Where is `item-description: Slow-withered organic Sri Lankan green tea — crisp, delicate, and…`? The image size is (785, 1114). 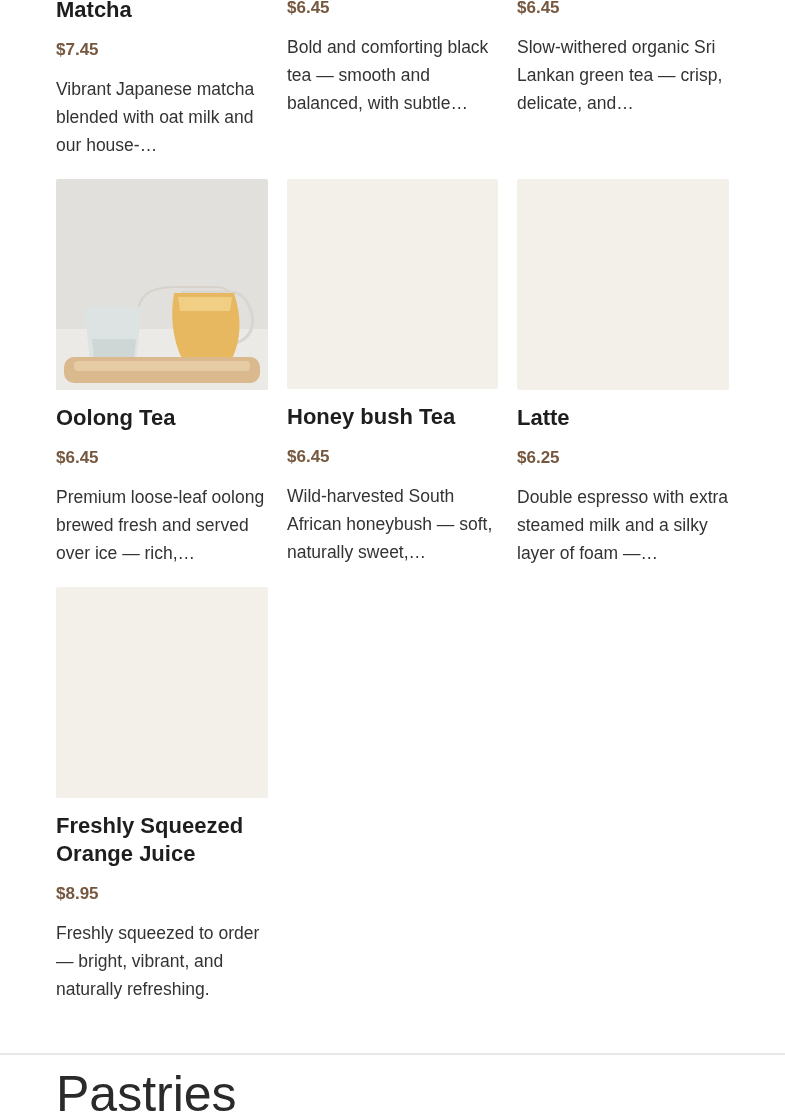 item-description: Slow-withered organic Sri Lankan green tea — crisp, delicate, and… is located at coordinates (620, 75).